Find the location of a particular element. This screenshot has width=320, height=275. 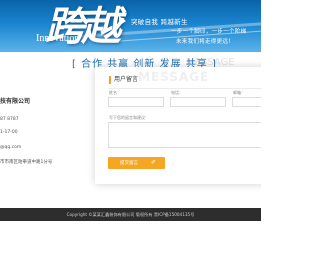

banner-brand-word: Innovation is located at coordinates (58, 38).